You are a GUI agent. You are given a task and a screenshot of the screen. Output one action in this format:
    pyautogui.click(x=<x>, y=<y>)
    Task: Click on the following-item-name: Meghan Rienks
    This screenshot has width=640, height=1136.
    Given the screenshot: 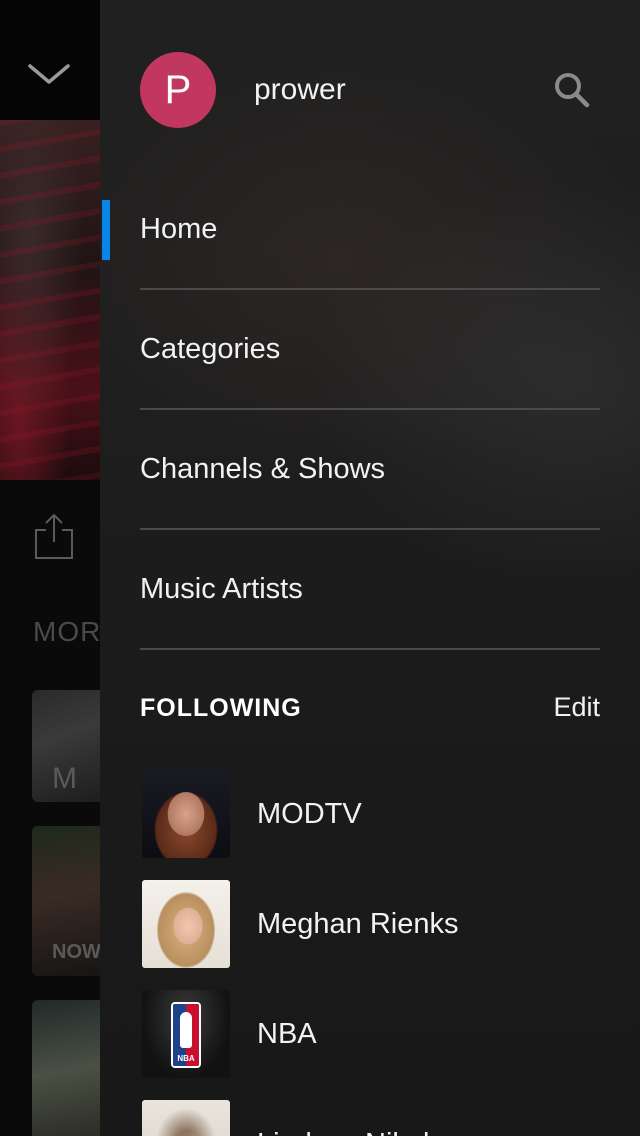 What is the action you would take?
    pyautogui.click(x=358, y=924)
    